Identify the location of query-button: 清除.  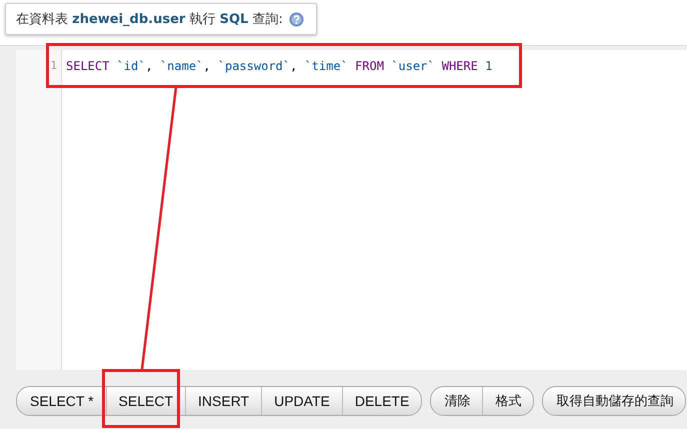
(456, 401).